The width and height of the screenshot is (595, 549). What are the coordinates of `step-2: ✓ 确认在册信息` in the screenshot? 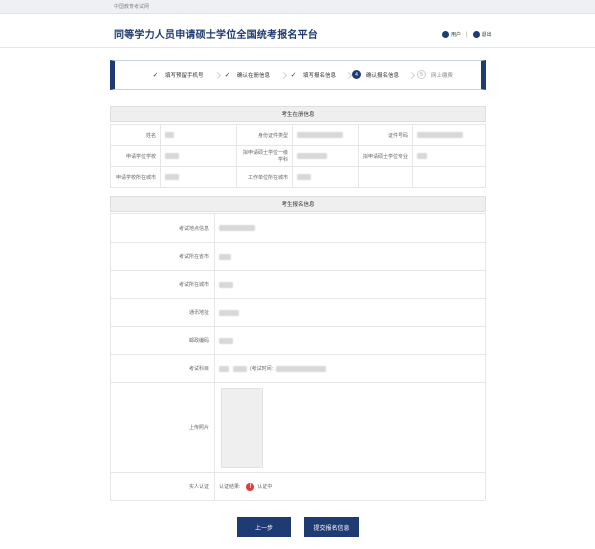 It's located at (246, 74).